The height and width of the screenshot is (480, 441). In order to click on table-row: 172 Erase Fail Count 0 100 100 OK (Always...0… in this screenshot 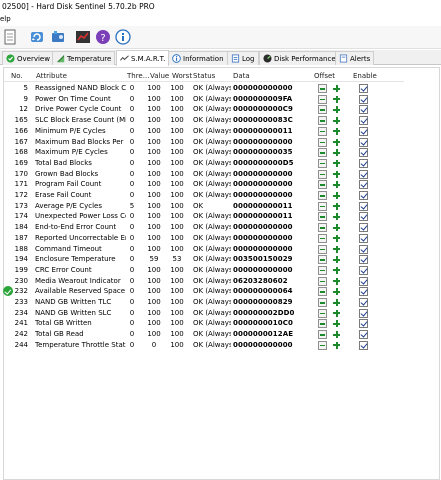, I will do `click(204, 195)`.